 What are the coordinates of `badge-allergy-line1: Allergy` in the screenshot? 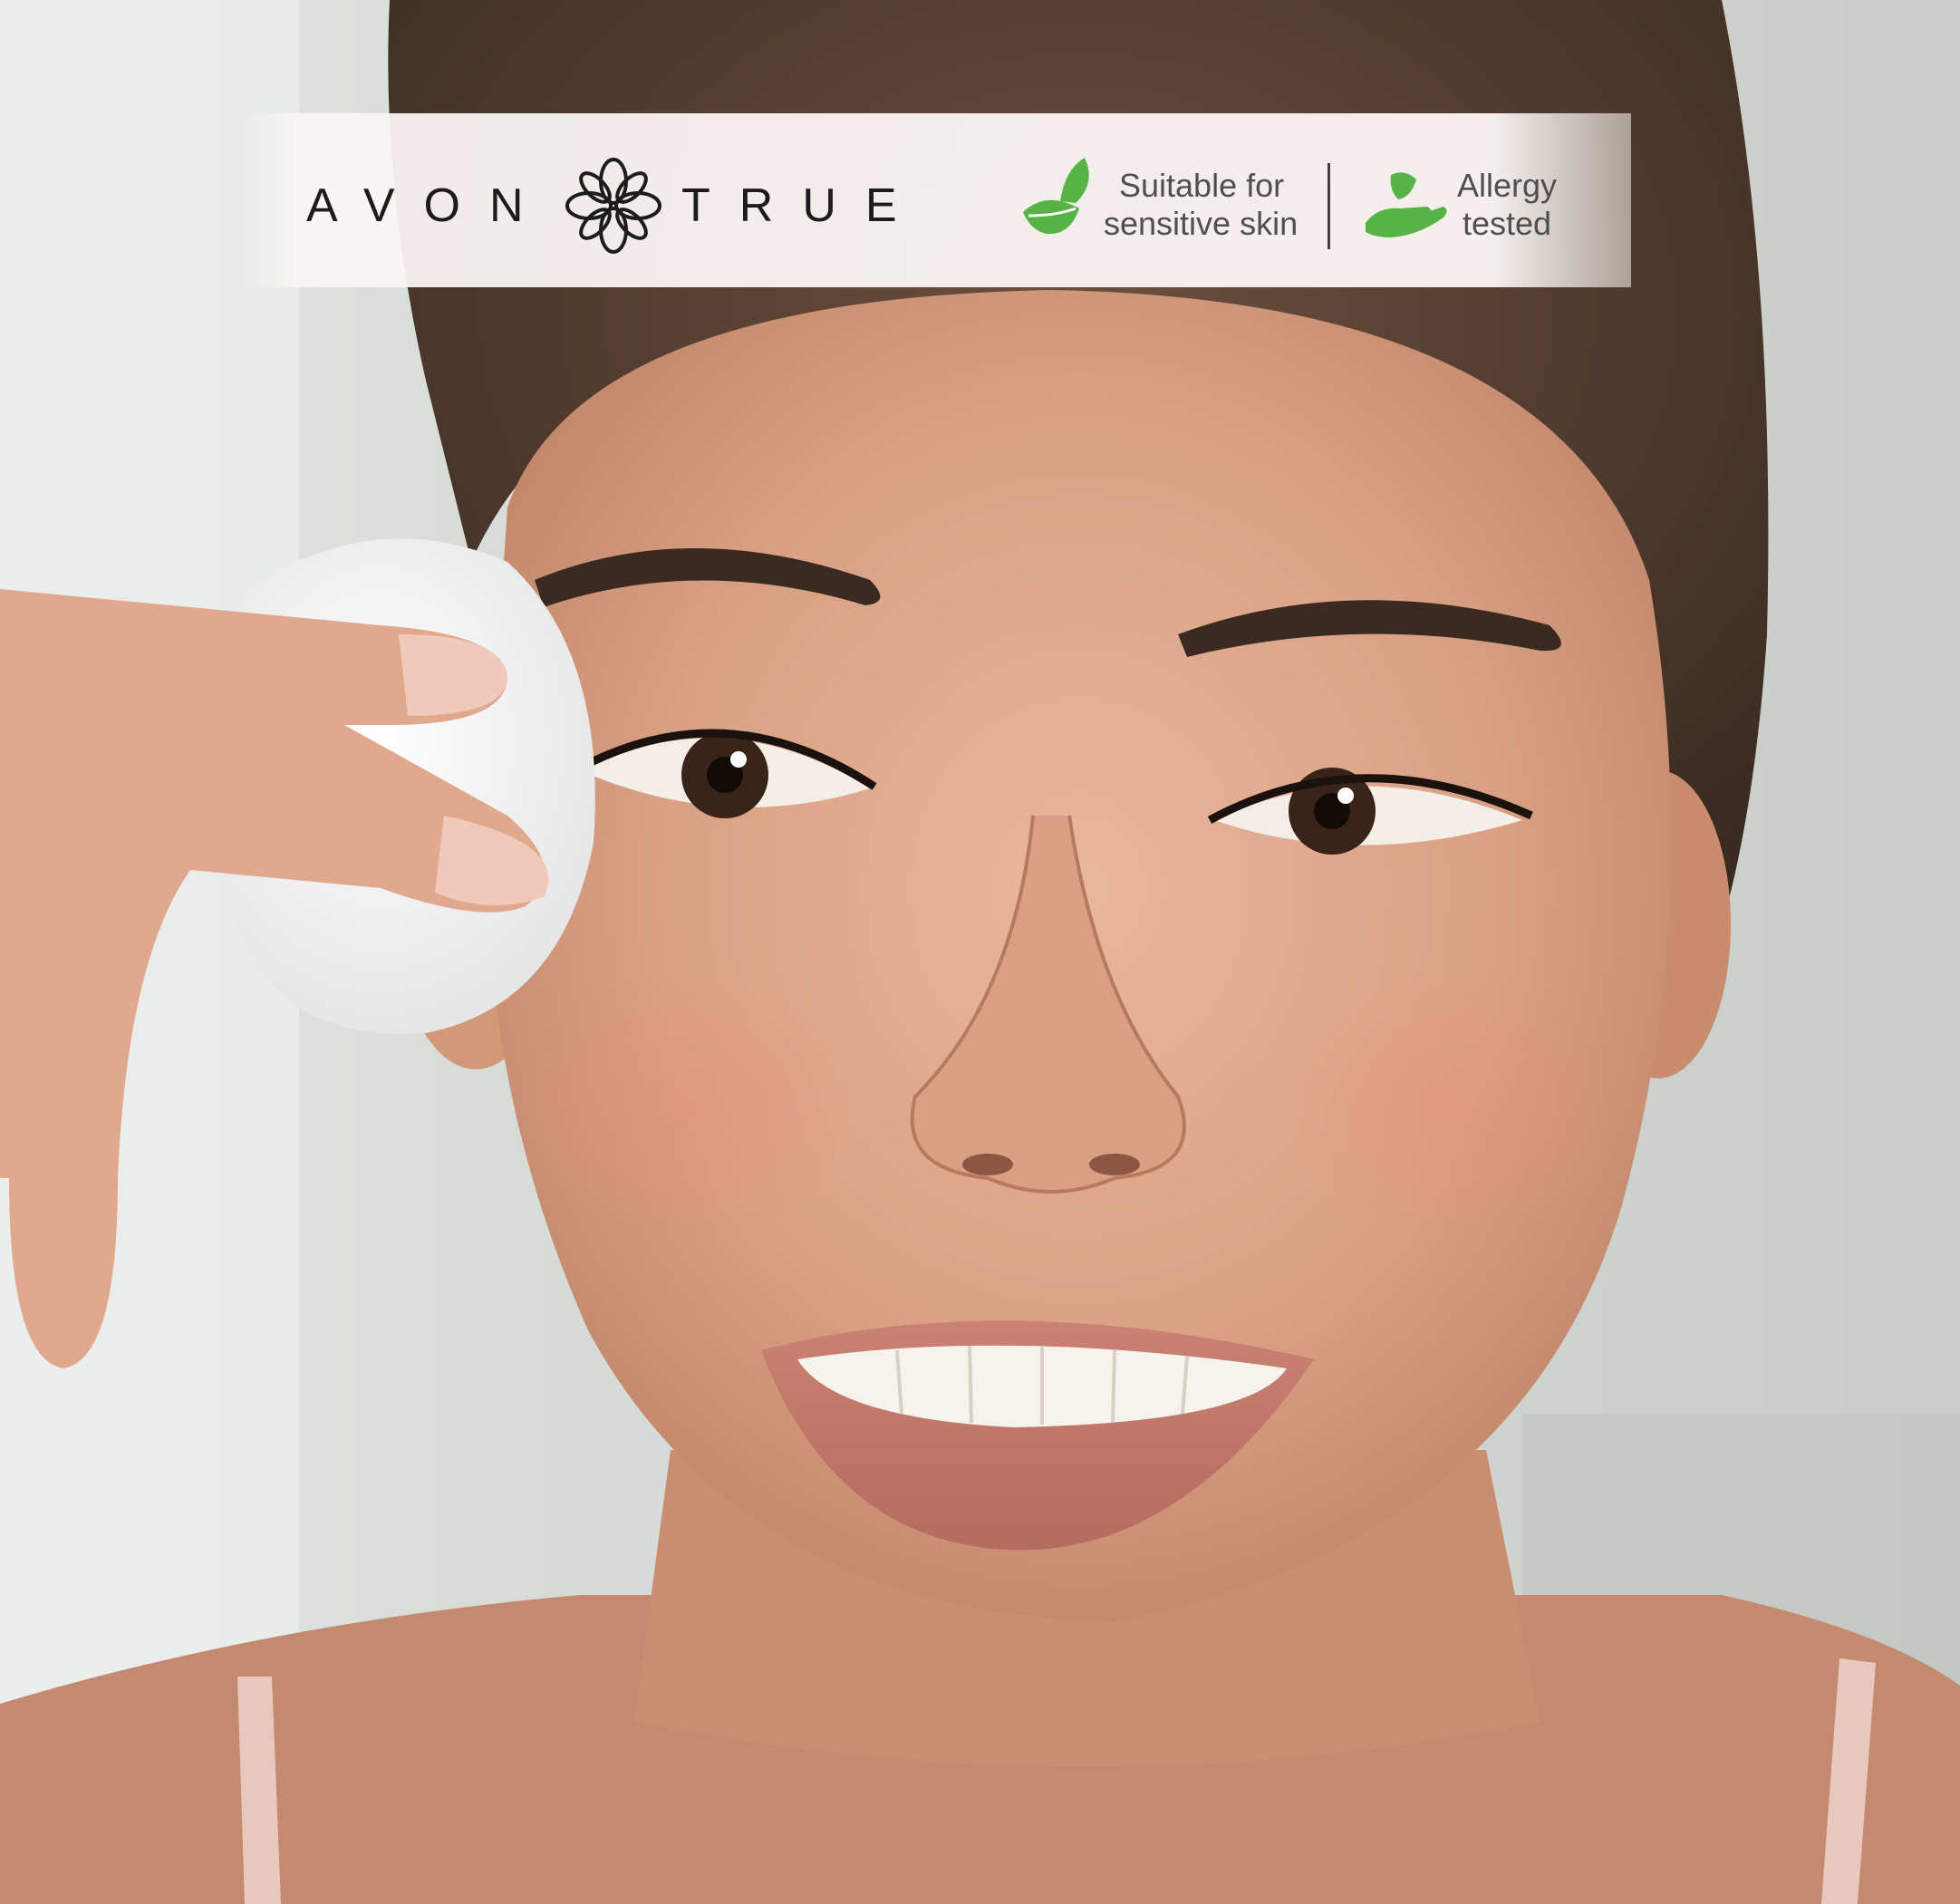 It's located at (1507, 186).